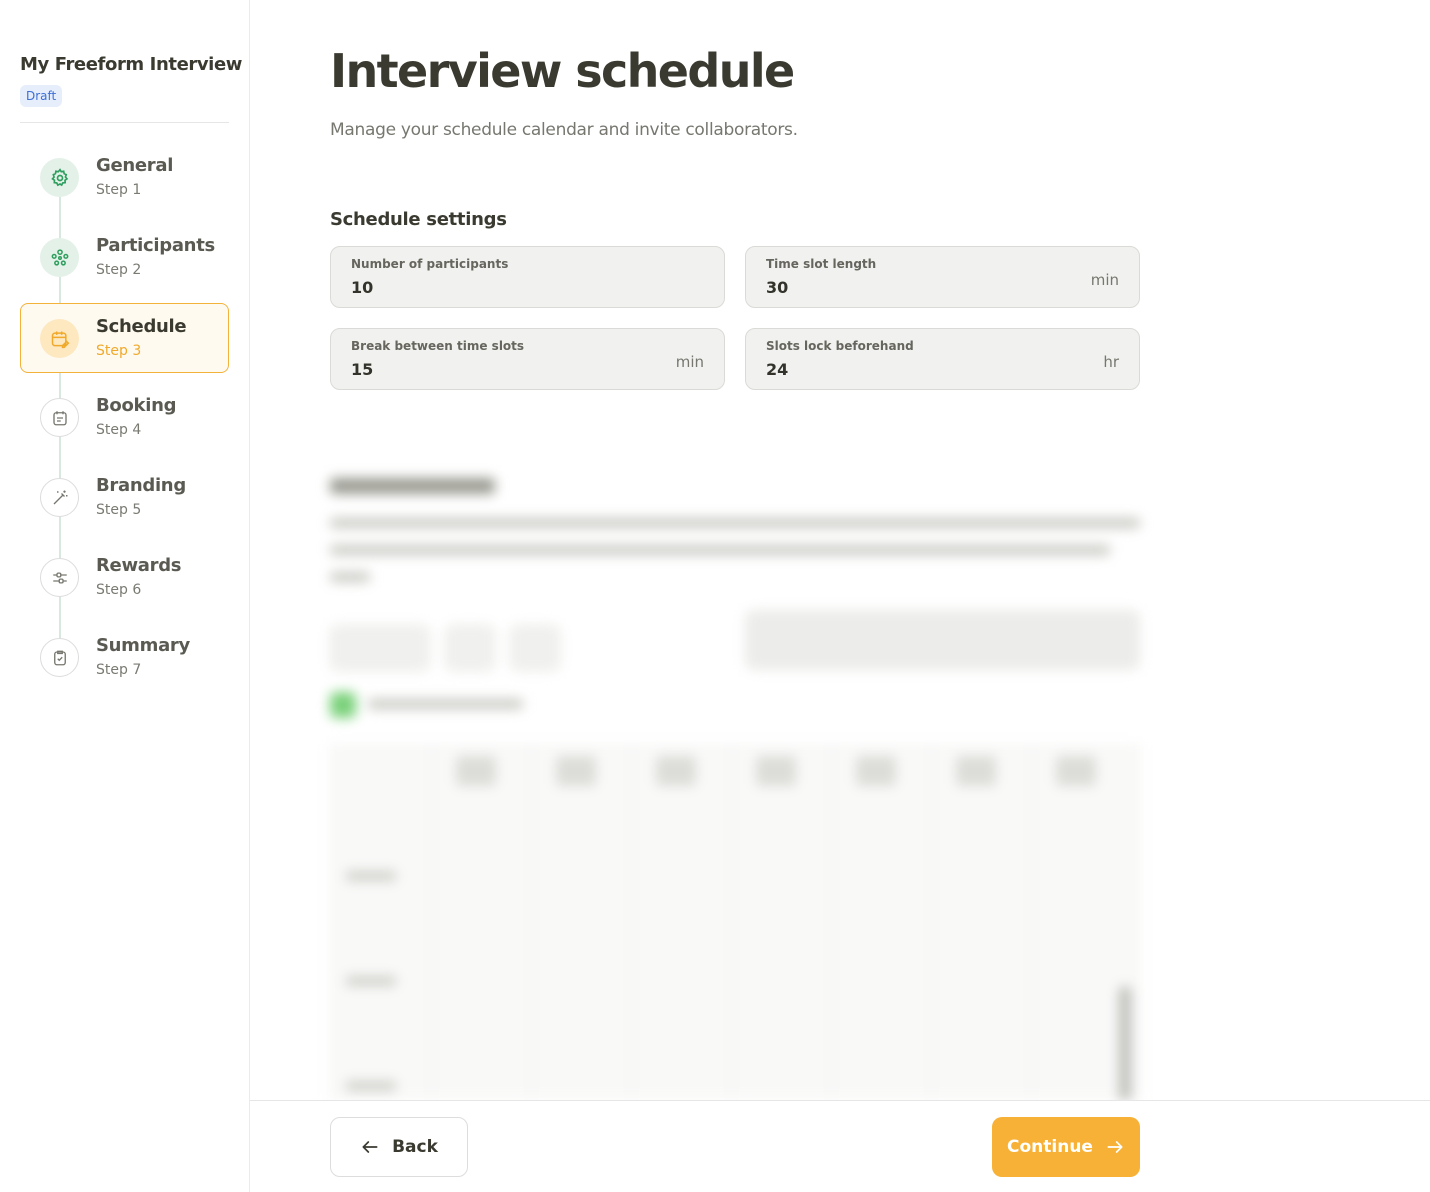 This screenshot has height=1192, width=1430. What do you see at coordinates (143, 645) in the screenshot?
I see `step-title: Summary` at bounding box center [143, 645].